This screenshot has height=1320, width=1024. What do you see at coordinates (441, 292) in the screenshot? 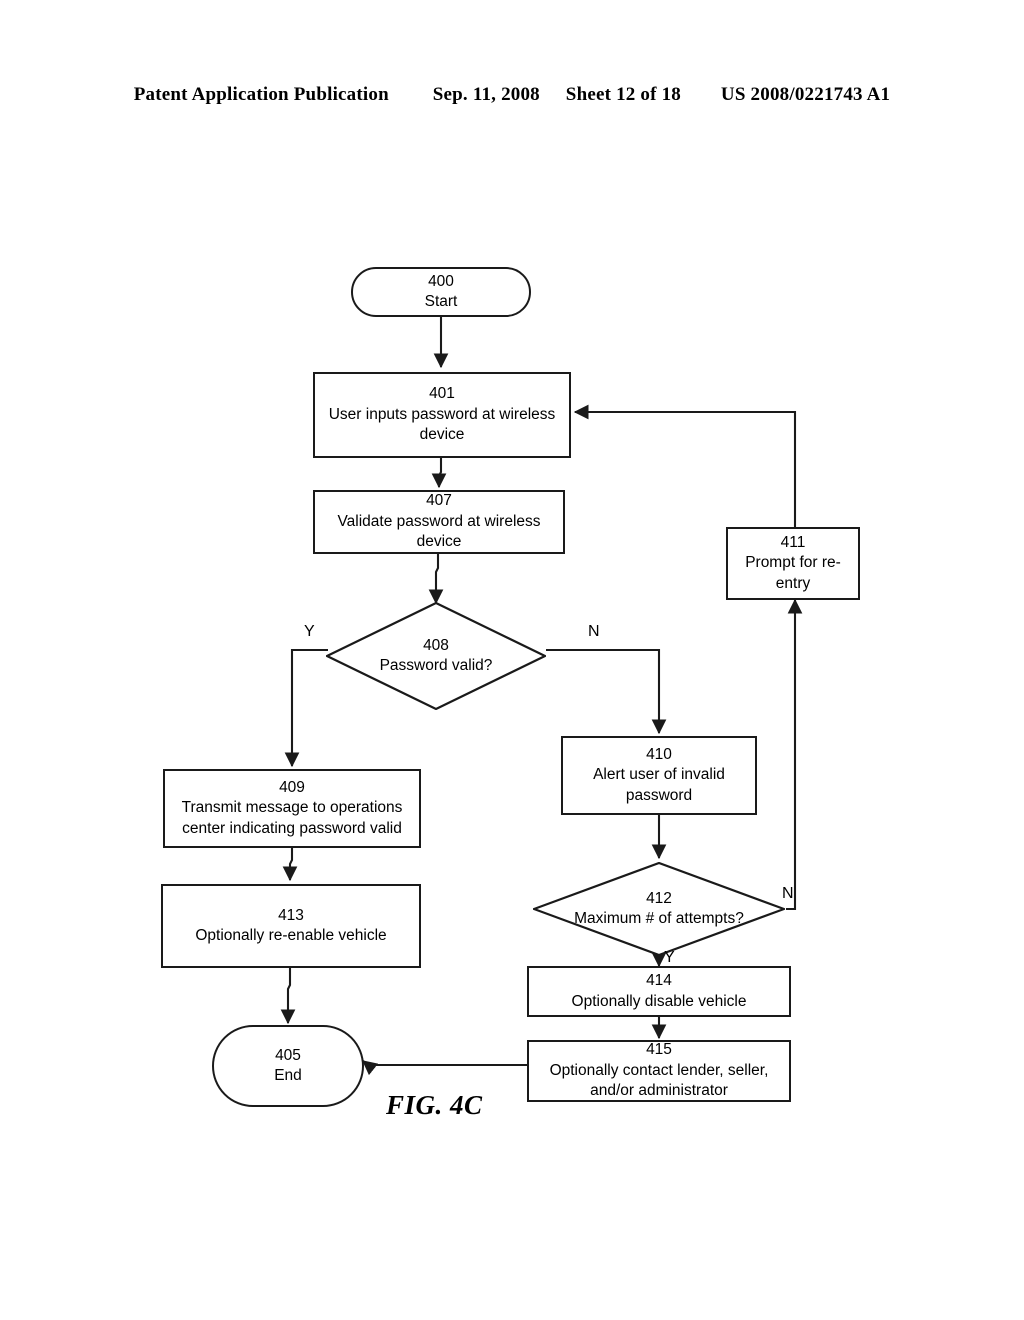
I see `node-400-start: 400 Start` at bounding box center [441, 292].